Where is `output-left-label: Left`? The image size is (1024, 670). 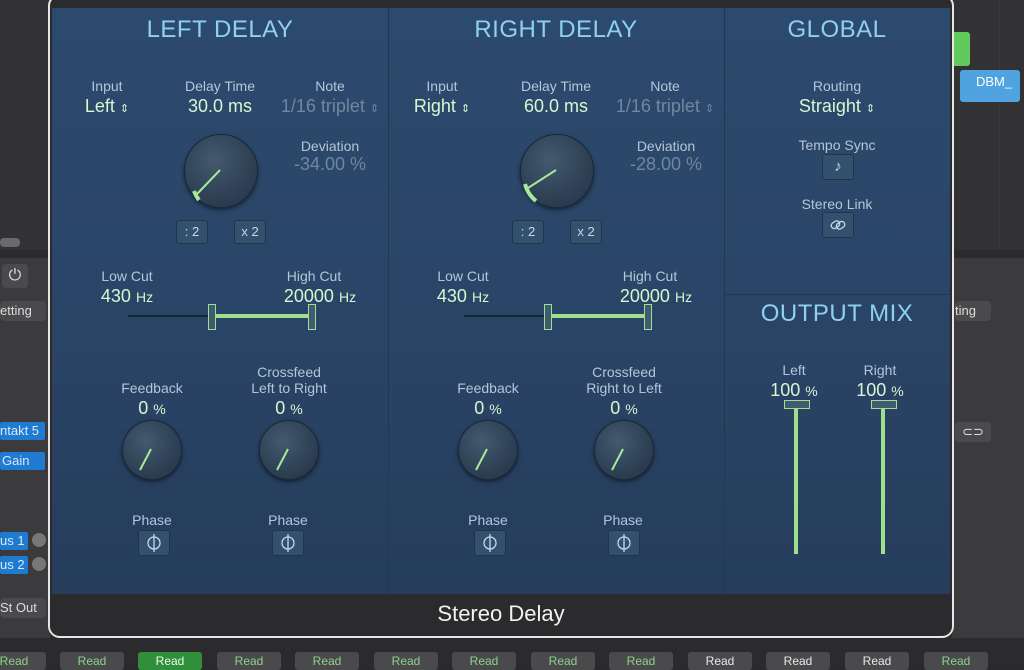 output-left-label: Left is located at coordinates (794, 370).